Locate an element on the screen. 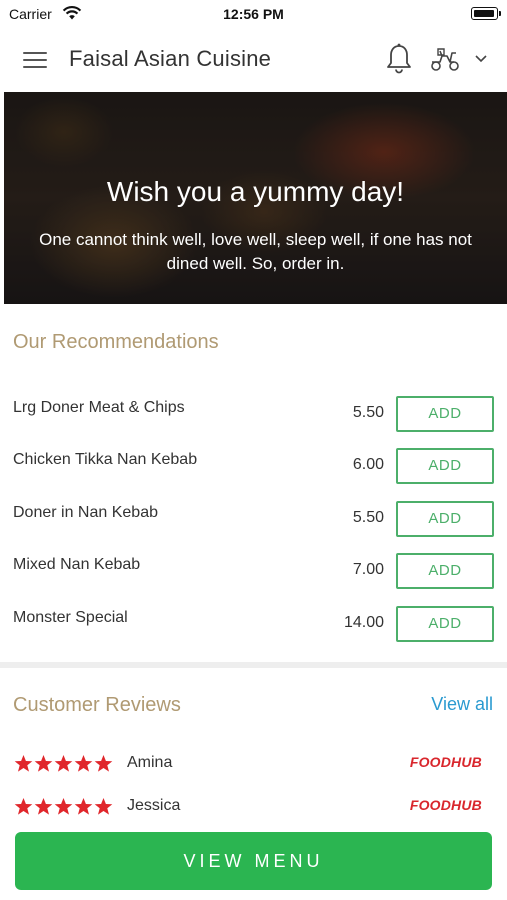 The width and height of the screenshot is (507, 900). status-bar: Carrier 12:56 PM is located at coordinates (253, 14).